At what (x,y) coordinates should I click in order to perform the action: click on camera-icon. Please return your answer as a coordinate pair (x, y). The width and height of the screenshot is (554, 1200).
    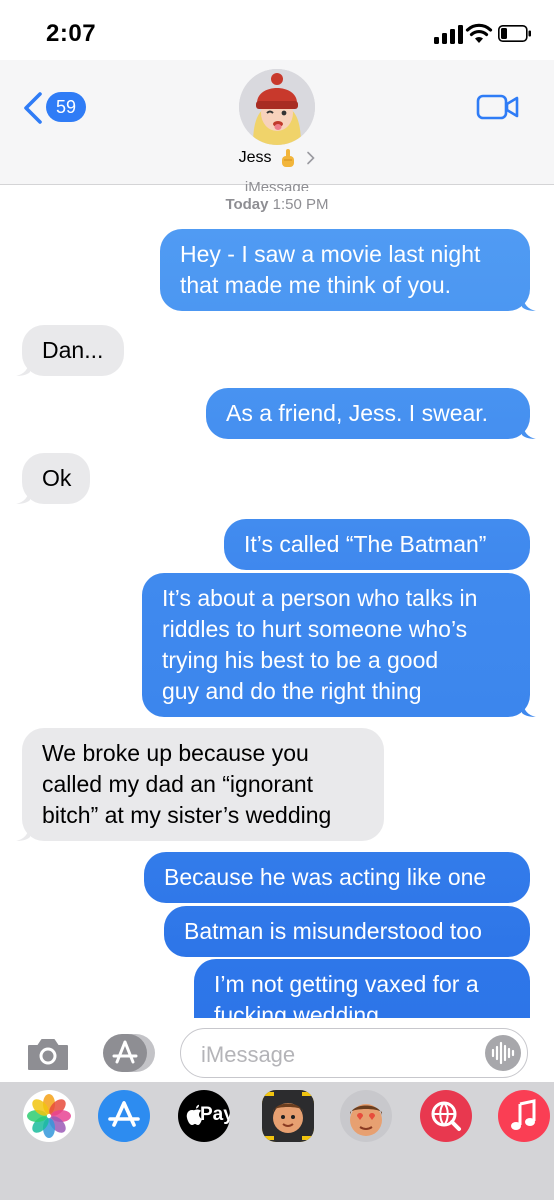
    Looking at the image, I should click on (48, 1054).